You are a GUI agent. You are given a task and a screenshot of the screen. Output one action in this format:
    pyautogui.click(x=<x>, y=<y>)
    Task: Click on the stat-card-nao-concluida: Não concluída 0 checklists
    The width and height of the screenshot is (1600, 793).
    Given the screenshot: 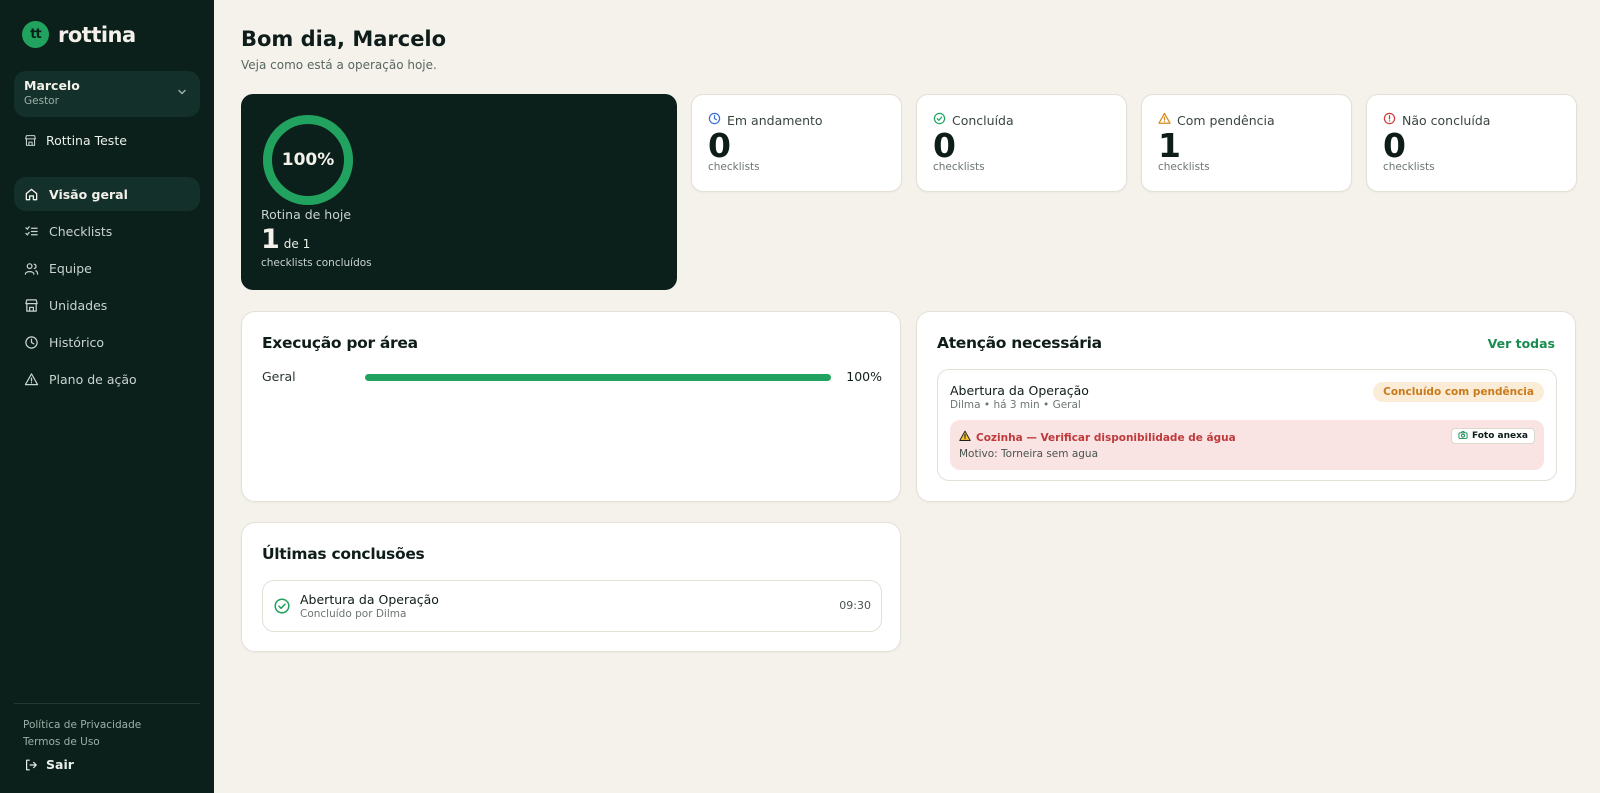 What is the action you would take?
    pyautogui.click(x=1471, y=143)
    